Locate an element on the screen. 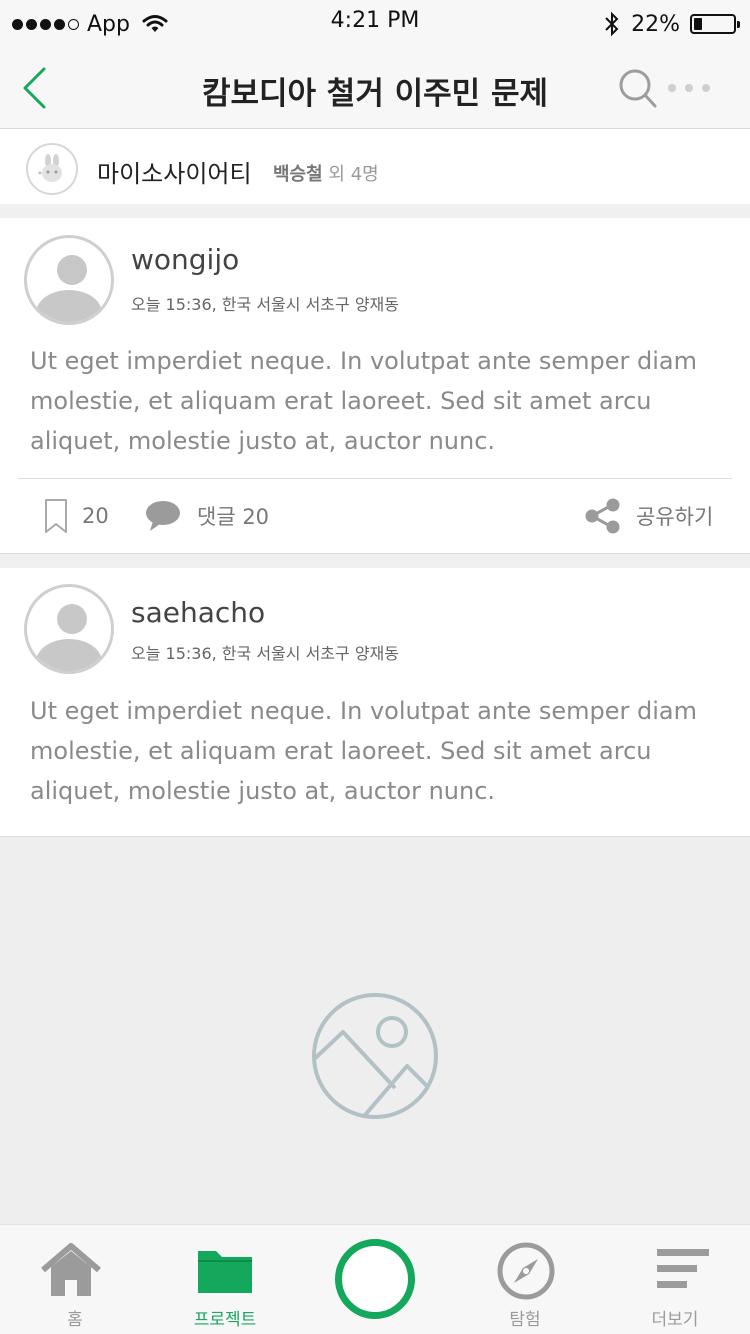 This screenshot has width=750, height=1334. post-separator is located at coordinates (375, 561).